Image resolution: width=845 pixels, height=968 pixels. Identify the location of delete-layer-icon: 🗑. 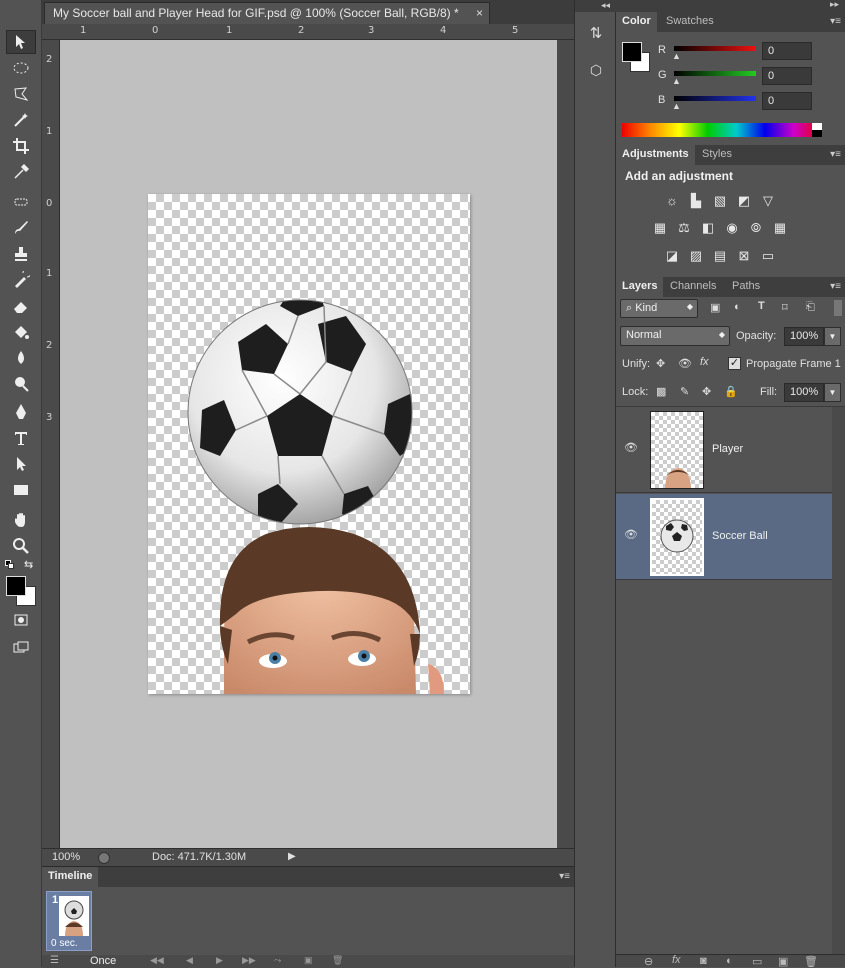
(811, 961).